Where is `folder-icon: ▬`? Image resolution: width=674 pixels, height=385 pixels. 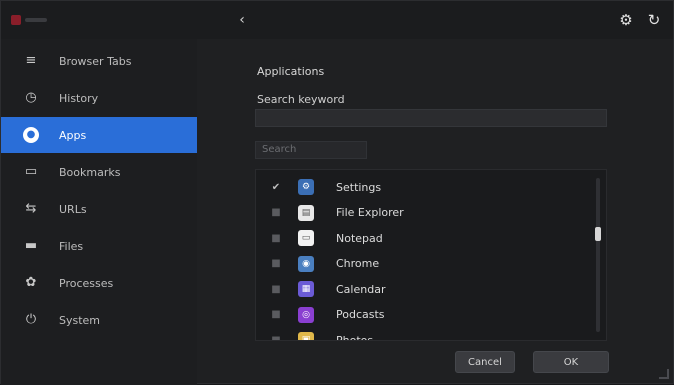
folder-icon: ▬ is located at coordinates (31, 245).